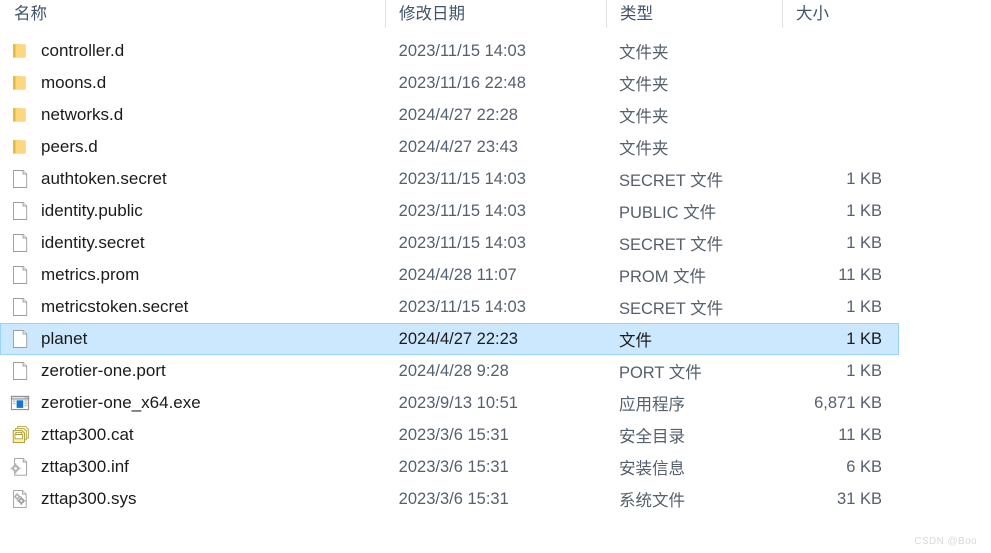  Describe the element at coordinates (812, 14) in the screenshot. I see `column-header-size-label: 大小` at that location.